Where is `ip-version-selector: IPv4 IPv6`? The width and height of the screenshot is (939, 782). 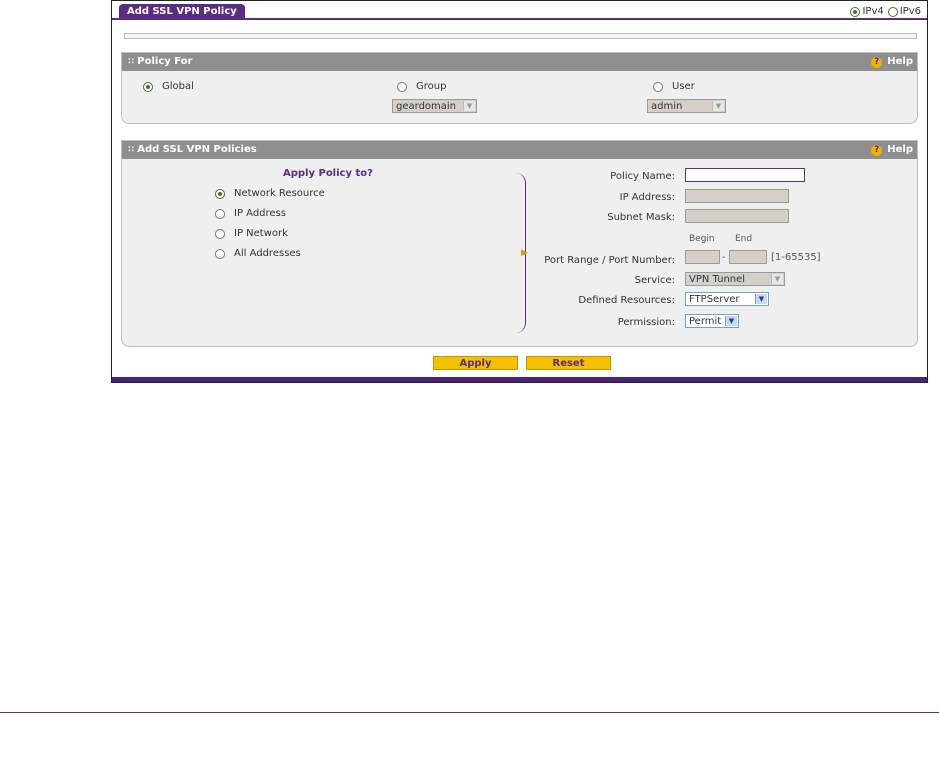
ip-version-selector: IPv4 IPv6 is located at coordinates (883, 11).